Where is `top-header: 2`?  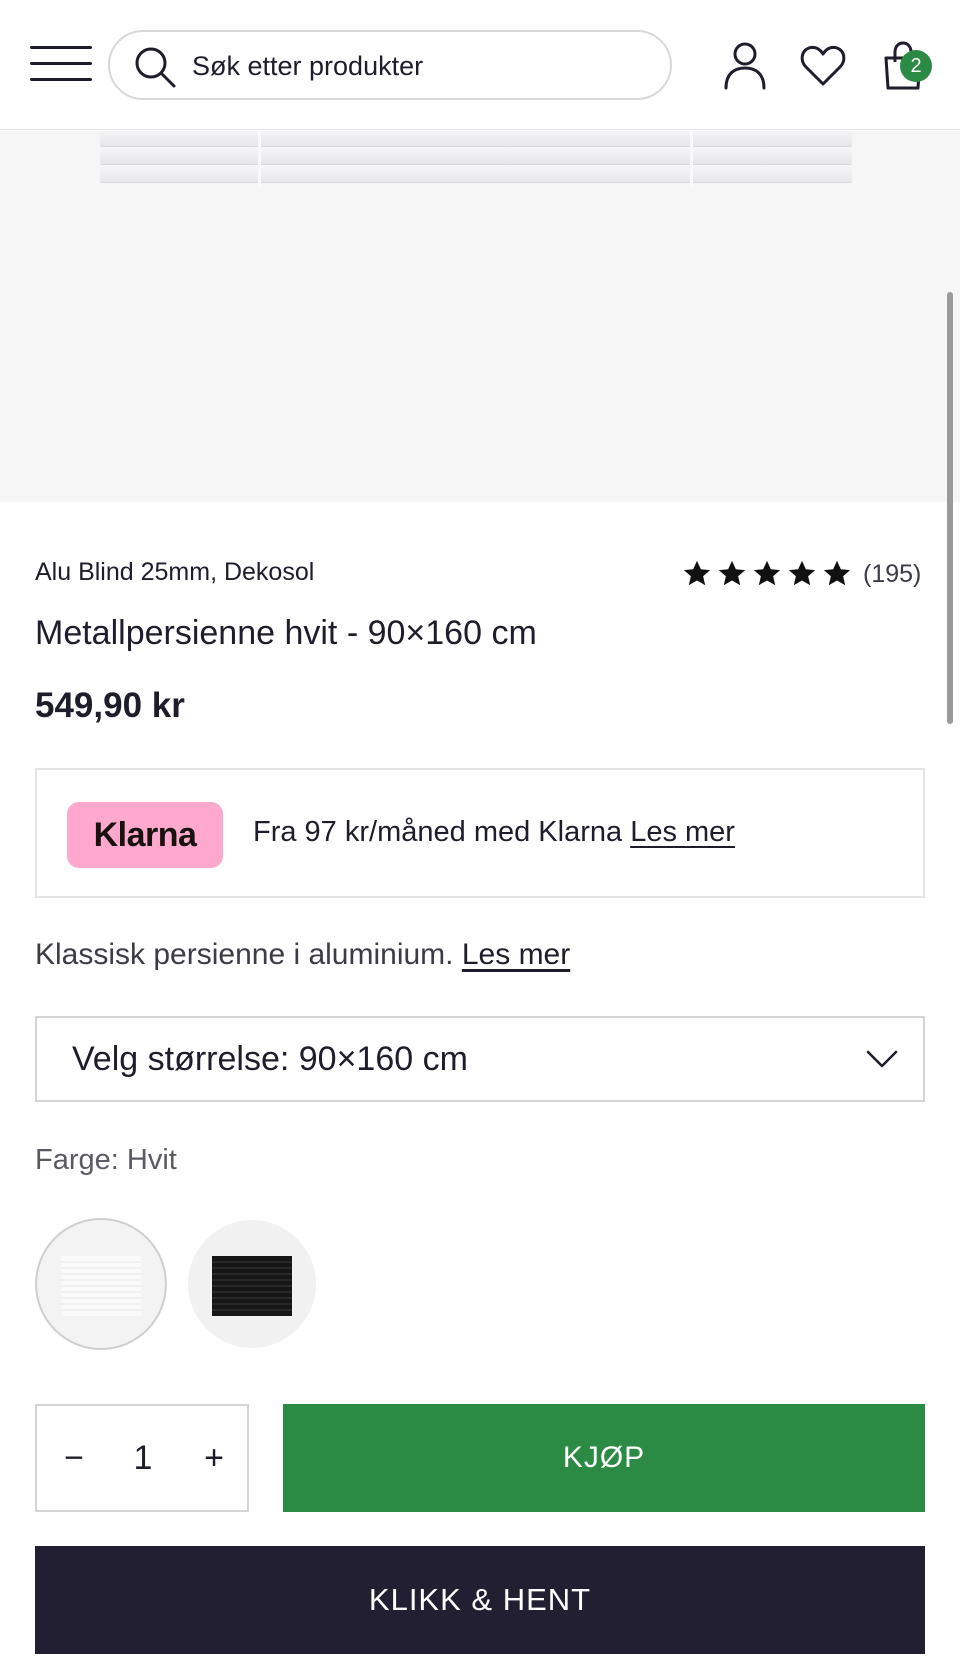
top-header: 2 is located at coordinates (480, 65).